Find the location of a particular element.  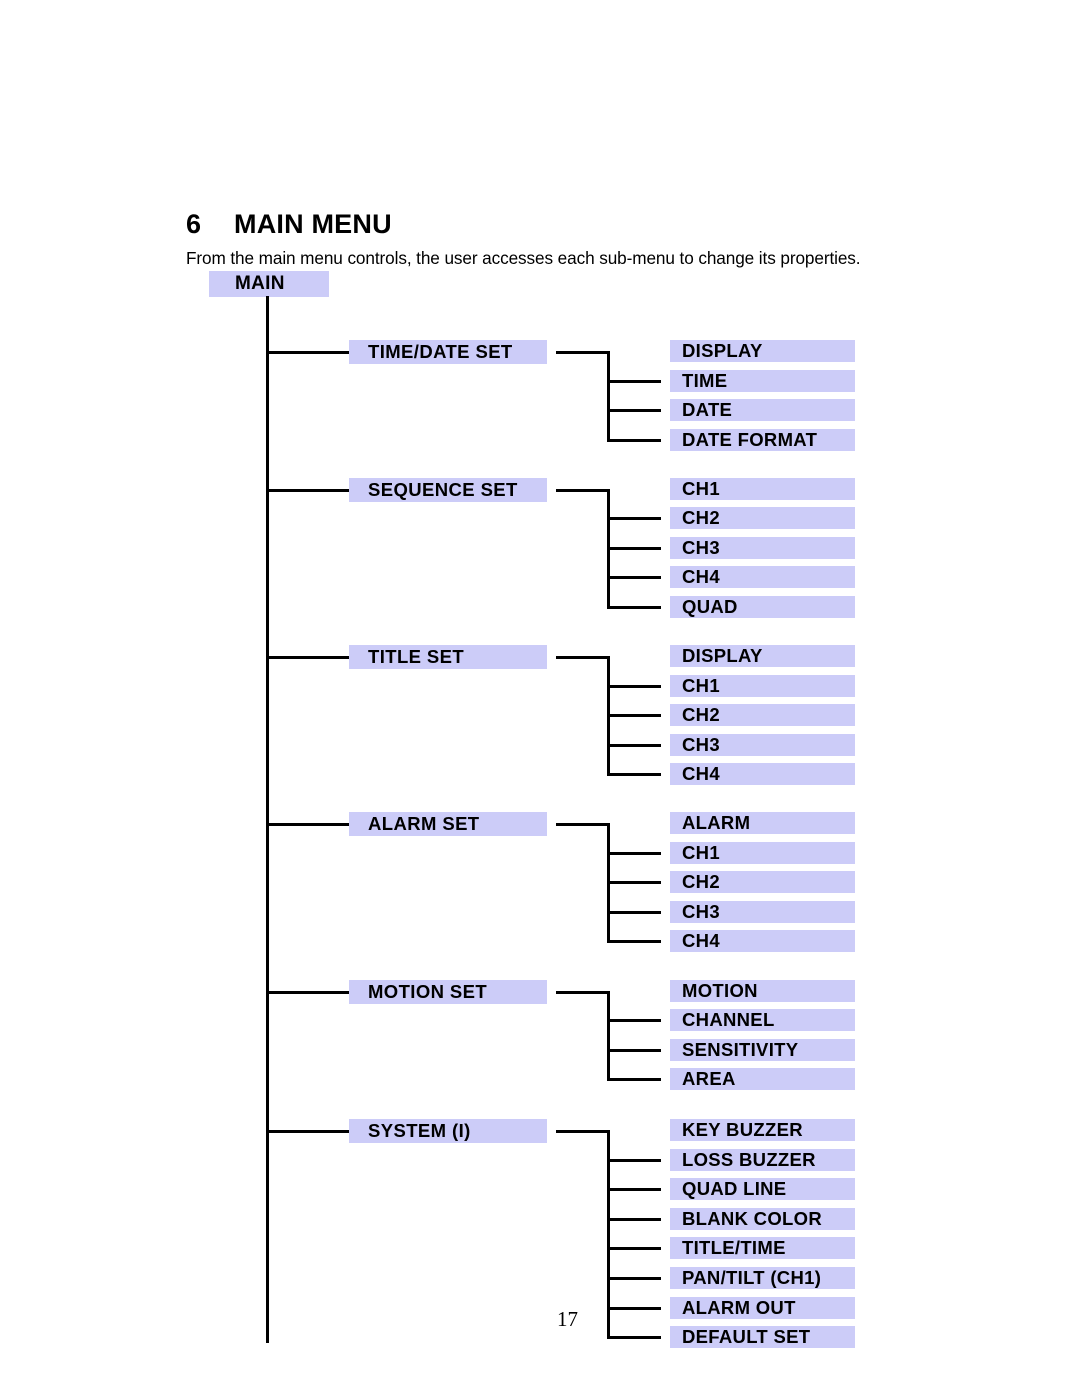

tree-node-l2-2-4: CH4 is located at coordinates (762, 774).